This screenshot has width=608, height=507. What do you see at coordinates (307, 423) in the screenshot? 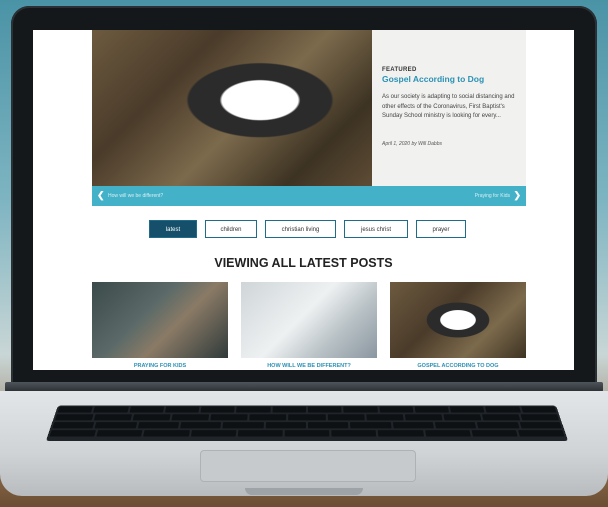
I see `laptop-keyboard` at bounding box center [307, 423].